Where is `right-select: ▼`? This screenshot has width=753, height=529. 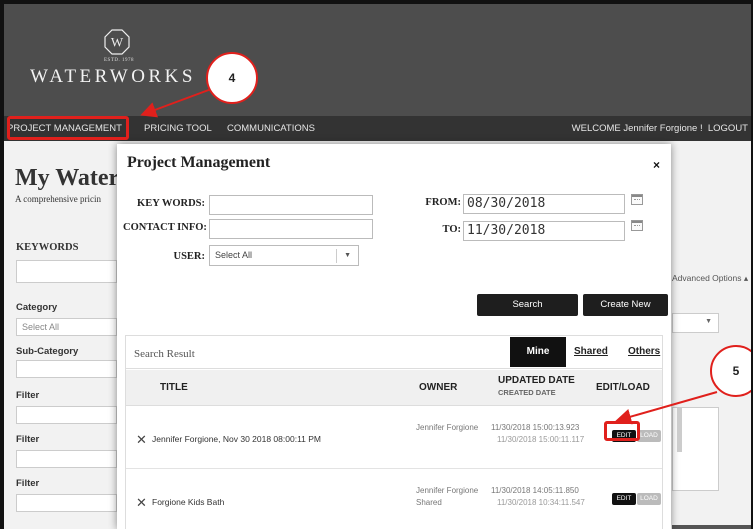
right-select: ▼ is located at coordinates (695, 323).